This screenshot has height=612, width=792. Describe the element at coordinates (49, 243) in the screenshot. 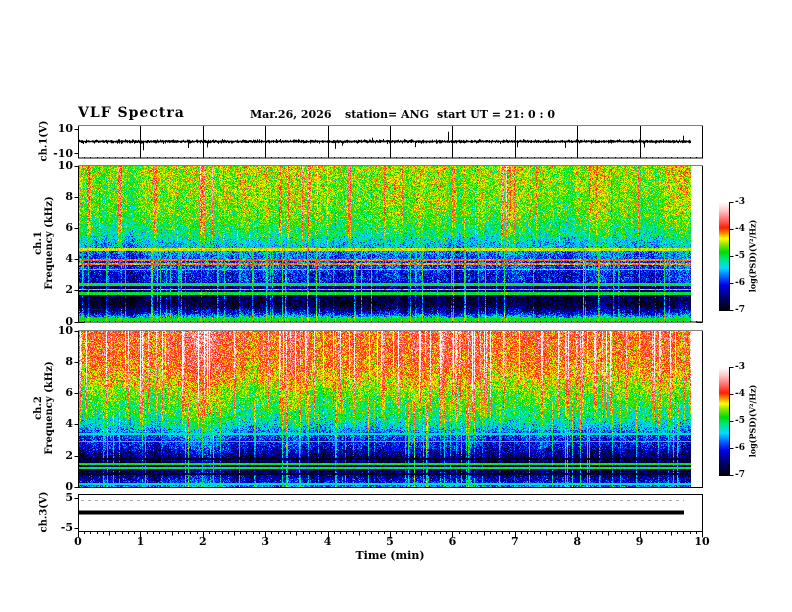

I see `spec1-ylabel-line2: Frequency (kHz)` at that location.